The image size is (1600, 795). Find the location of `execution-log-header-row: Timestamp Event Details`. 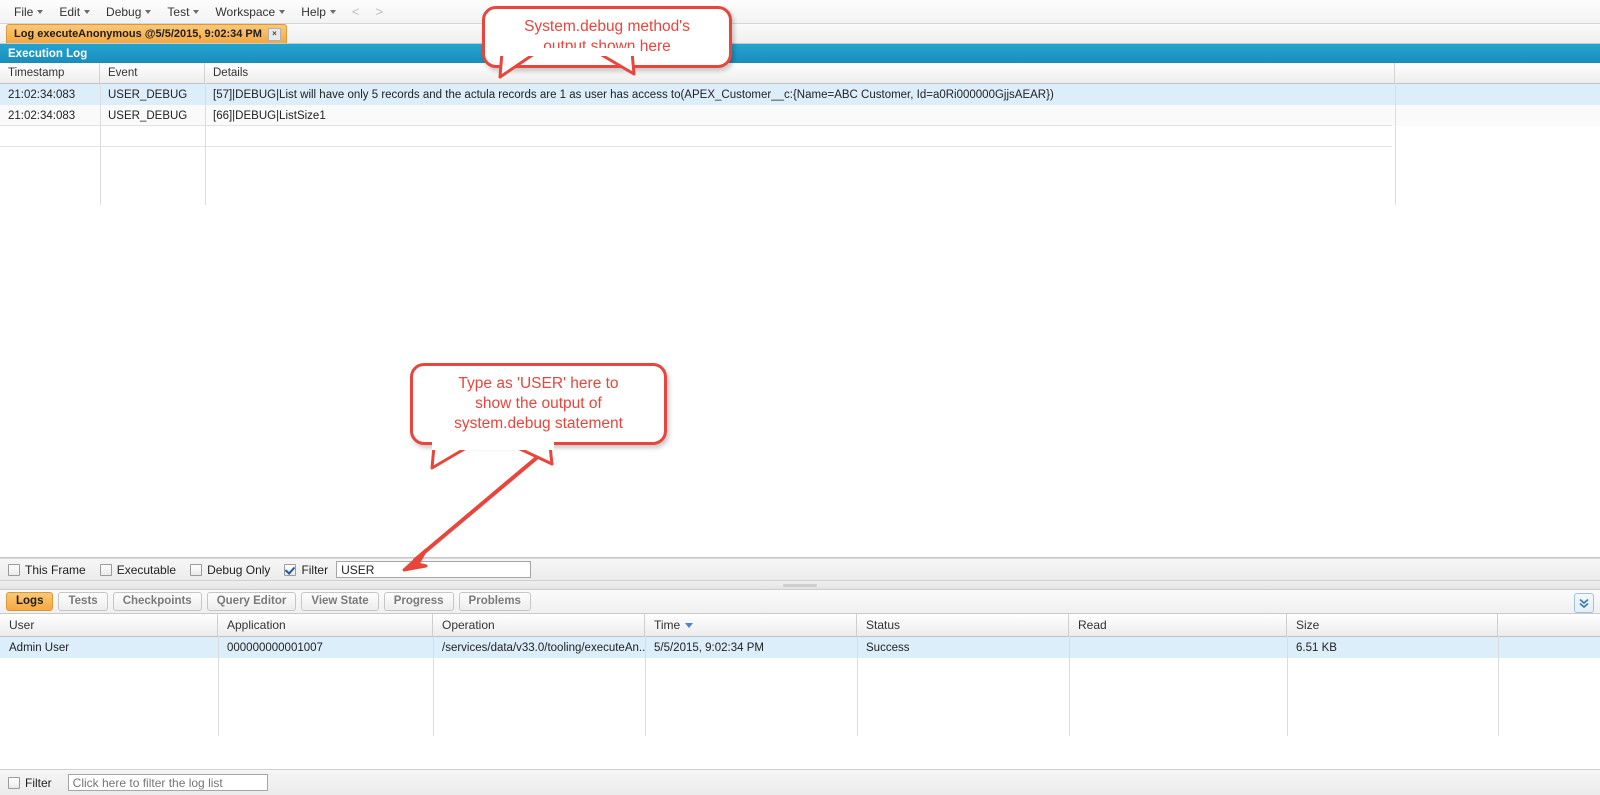

execution-log-header-row: Timestamp Event Details is located at coordinates (800, 73).